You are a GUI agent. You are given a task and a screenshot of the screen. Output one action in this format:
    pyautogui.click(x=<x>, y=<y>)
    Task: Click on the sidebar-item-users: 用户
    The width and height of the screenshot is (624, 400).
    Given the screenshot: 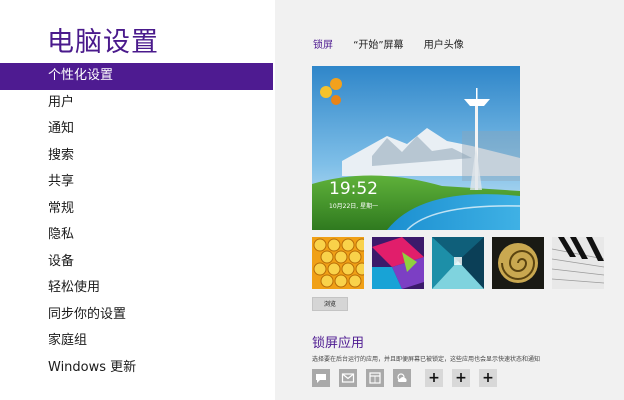 What is the action you would take?
    pyautogui.click(x=136, y=103)
    